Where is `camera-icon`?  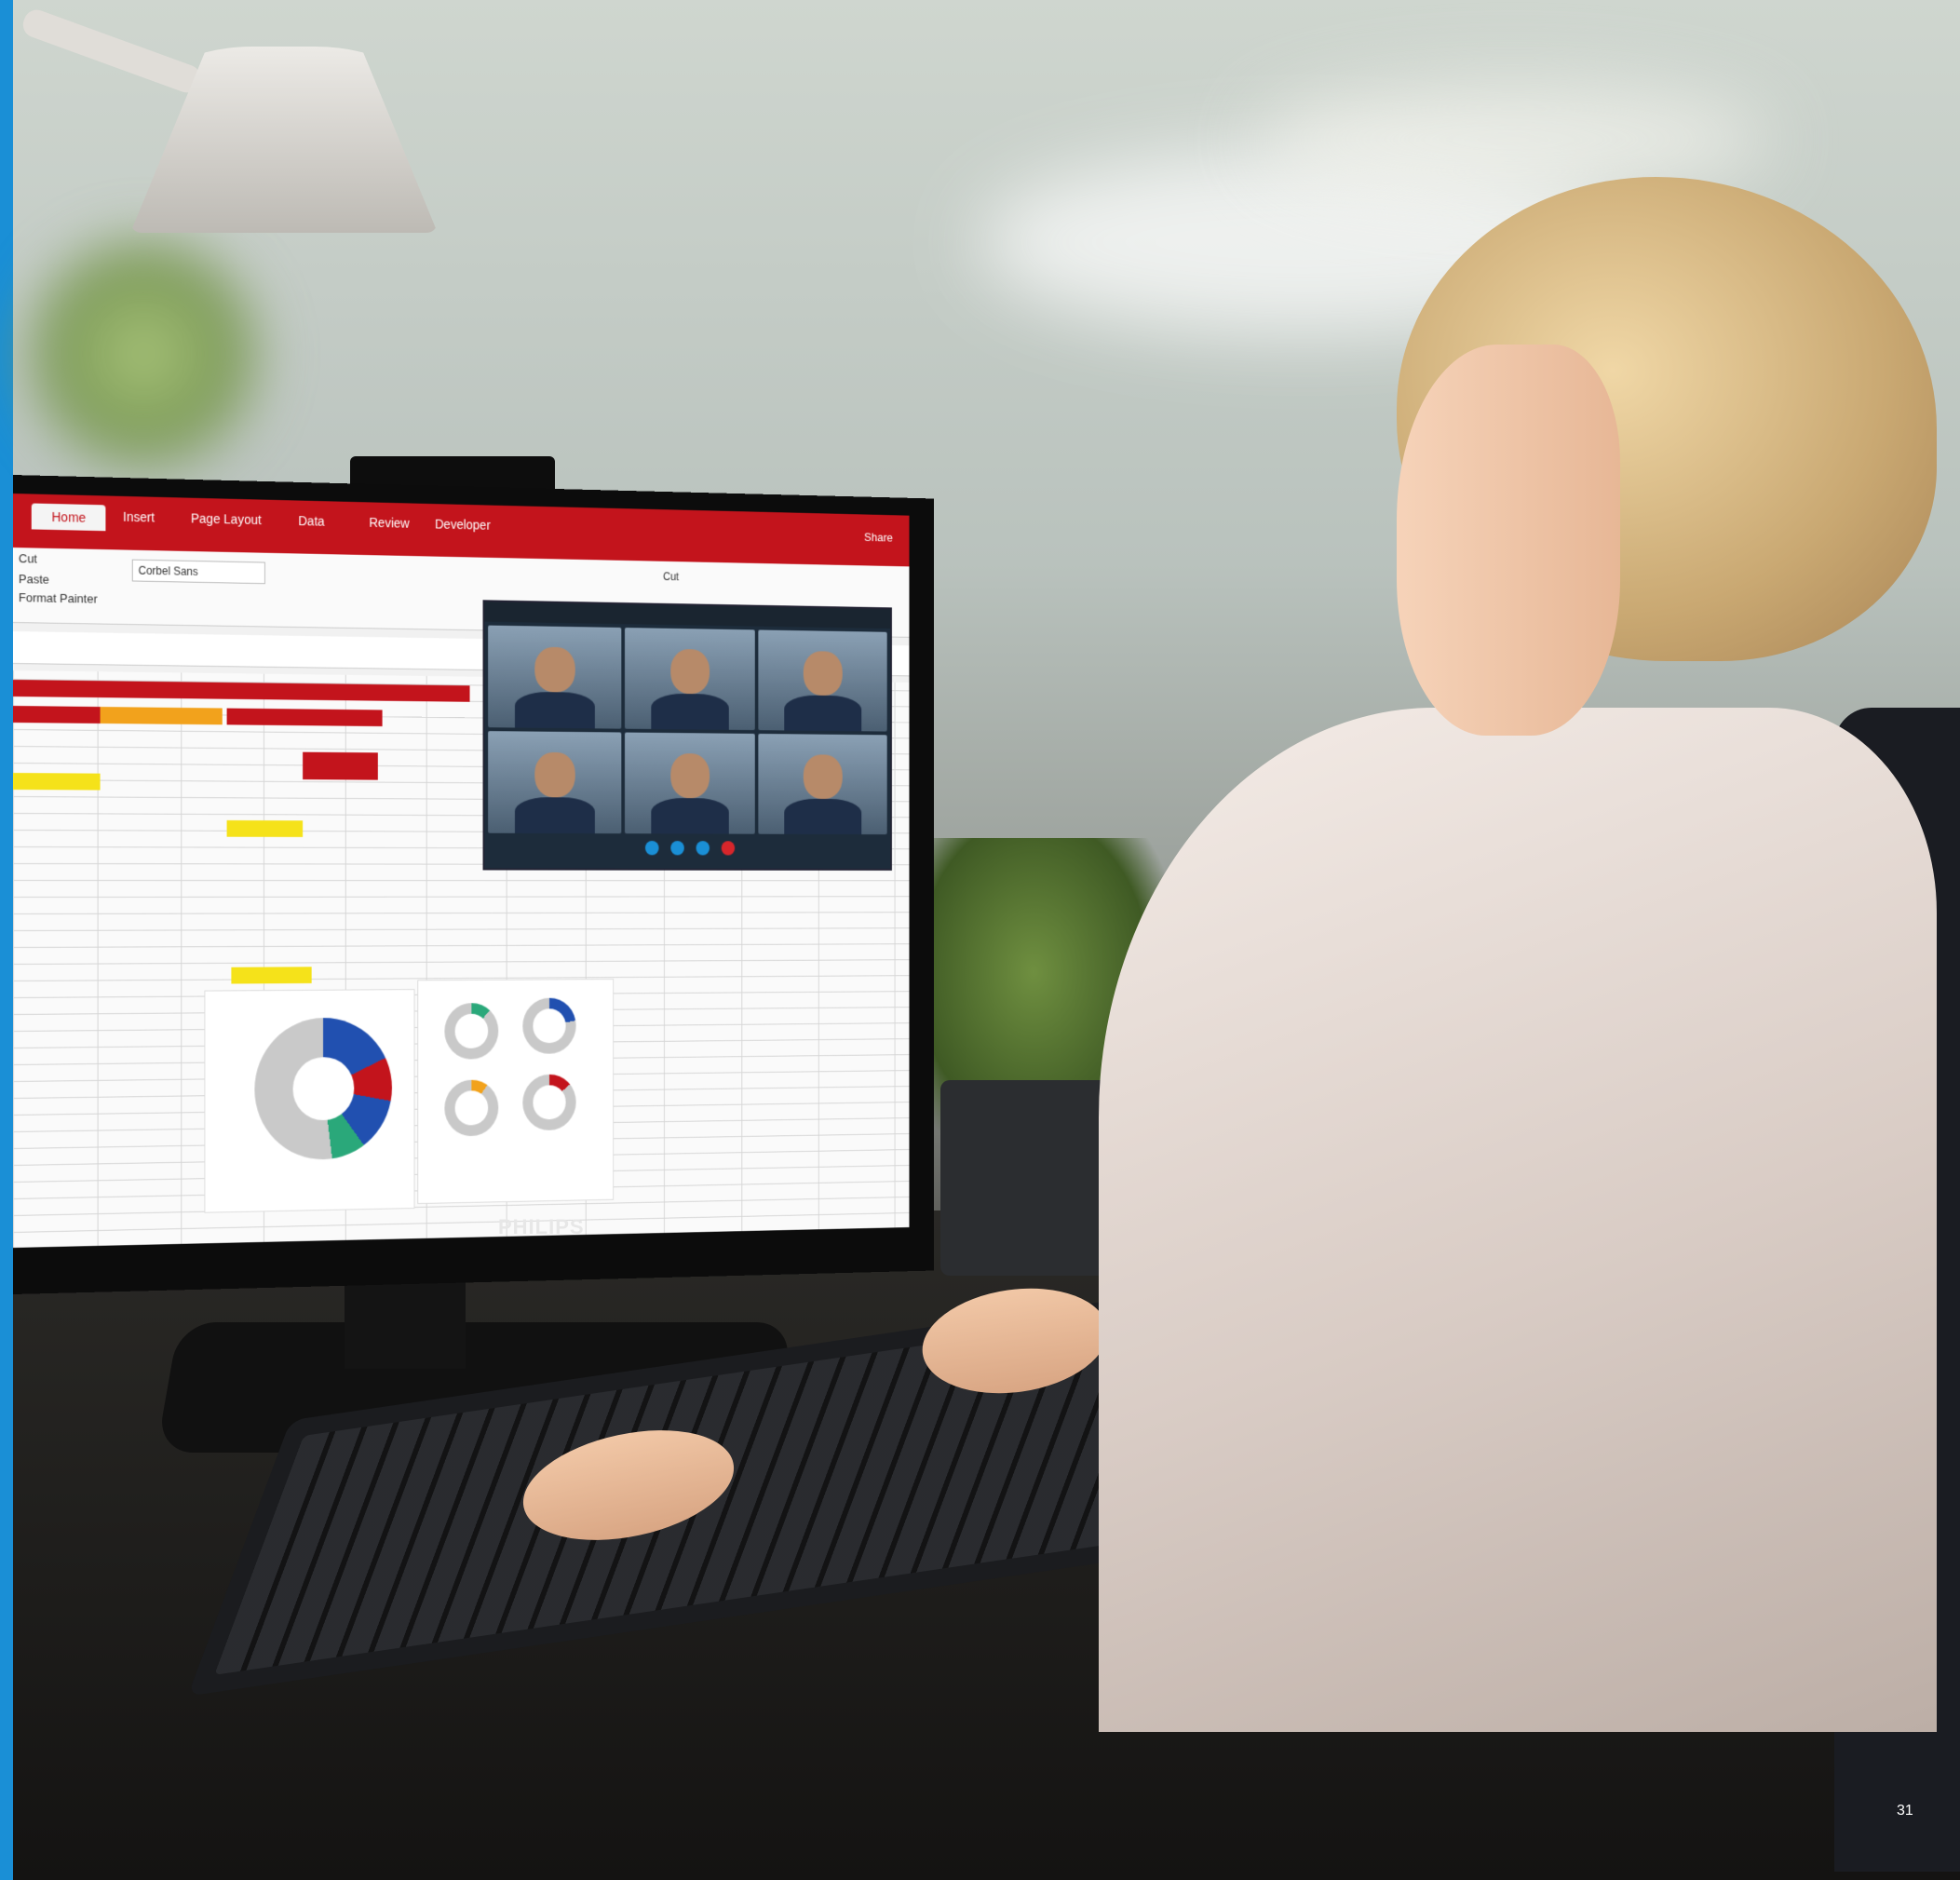 camera-icon is located at coordinates (651, 848).